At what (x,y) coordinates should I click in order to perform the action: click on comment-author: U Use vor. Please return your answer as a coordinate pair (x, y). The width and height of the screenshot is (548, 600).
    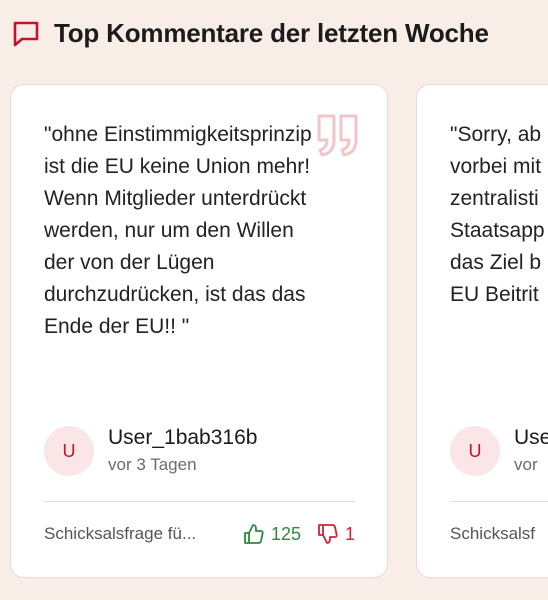
    Looking at the image, I should click on (499, 451).